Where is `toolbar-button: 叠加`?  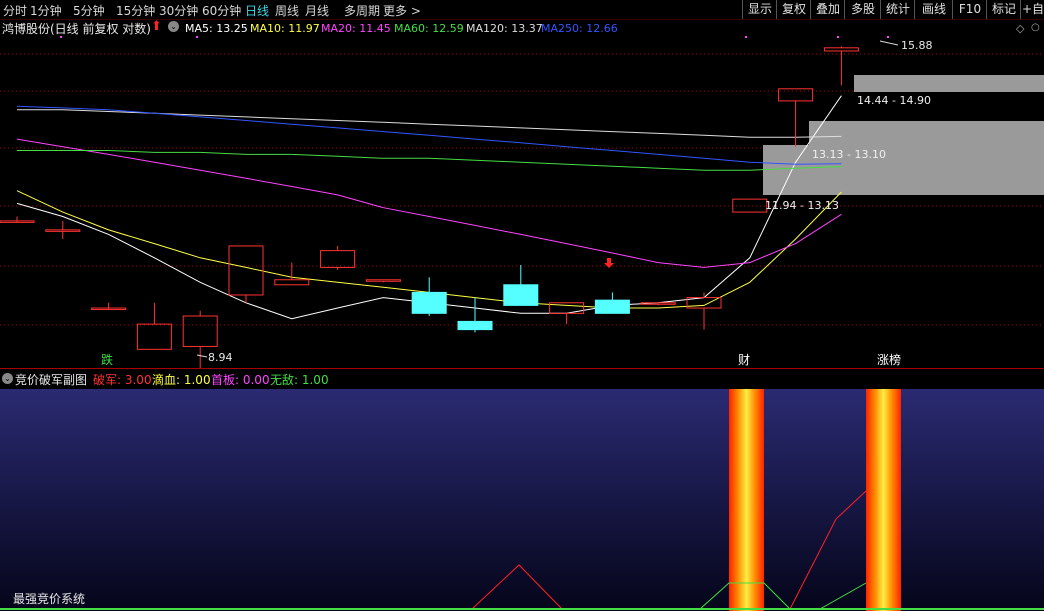 toolbar-button: 叠加 is located at coordinates (827, 9).